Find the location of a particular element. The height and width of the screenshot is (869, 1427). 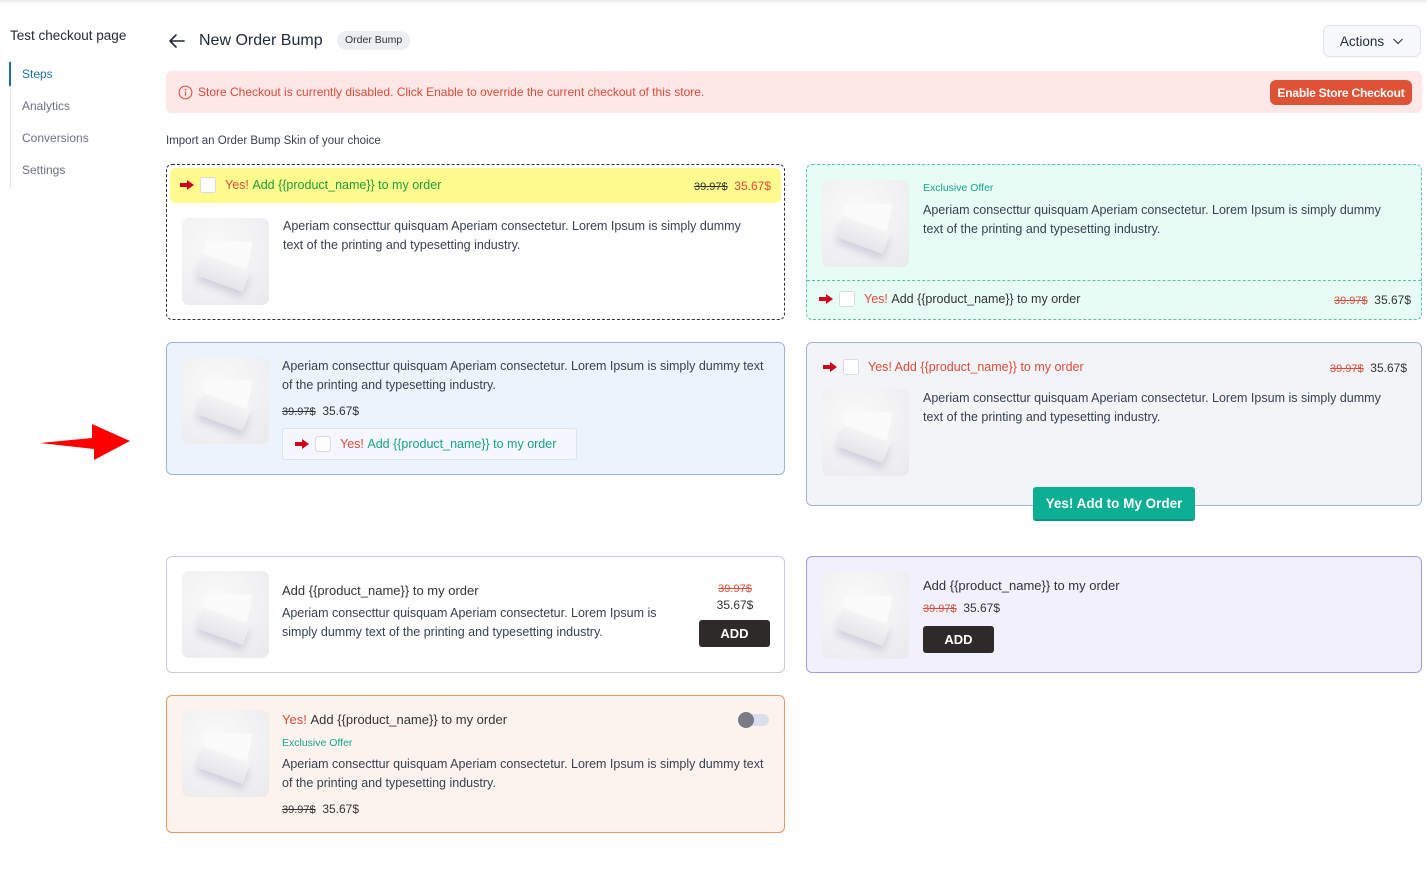

yes-add-to-my-order-button: Yes! Add to My Order is located at coordinates (1114, 504).